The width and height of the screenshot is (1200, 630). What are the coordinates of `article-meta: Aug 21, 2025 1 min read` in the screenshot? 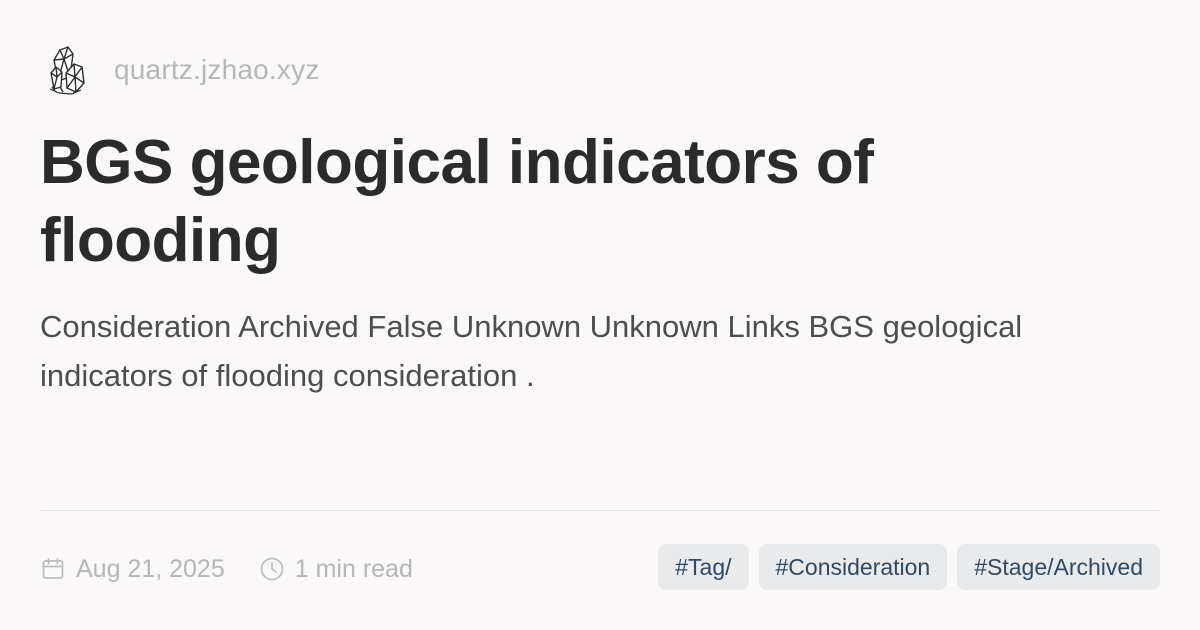 It's located at (226, 569).